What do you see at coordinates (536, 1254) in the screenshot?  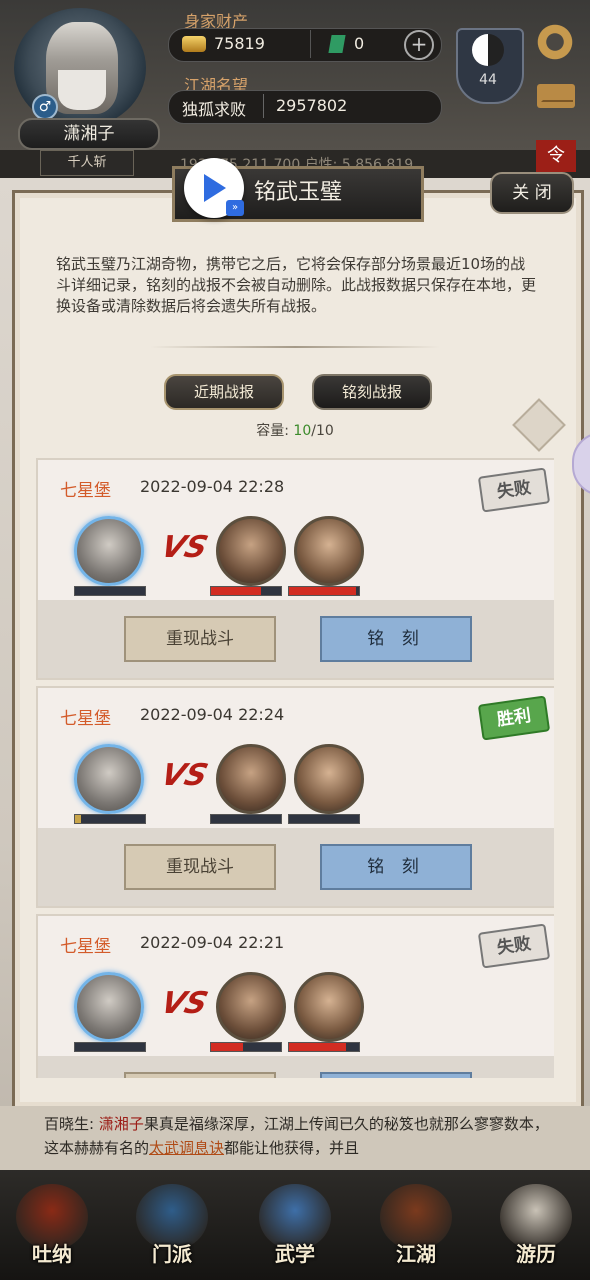 I see `nav-label: 游历` at bounding box center [536, 1254].